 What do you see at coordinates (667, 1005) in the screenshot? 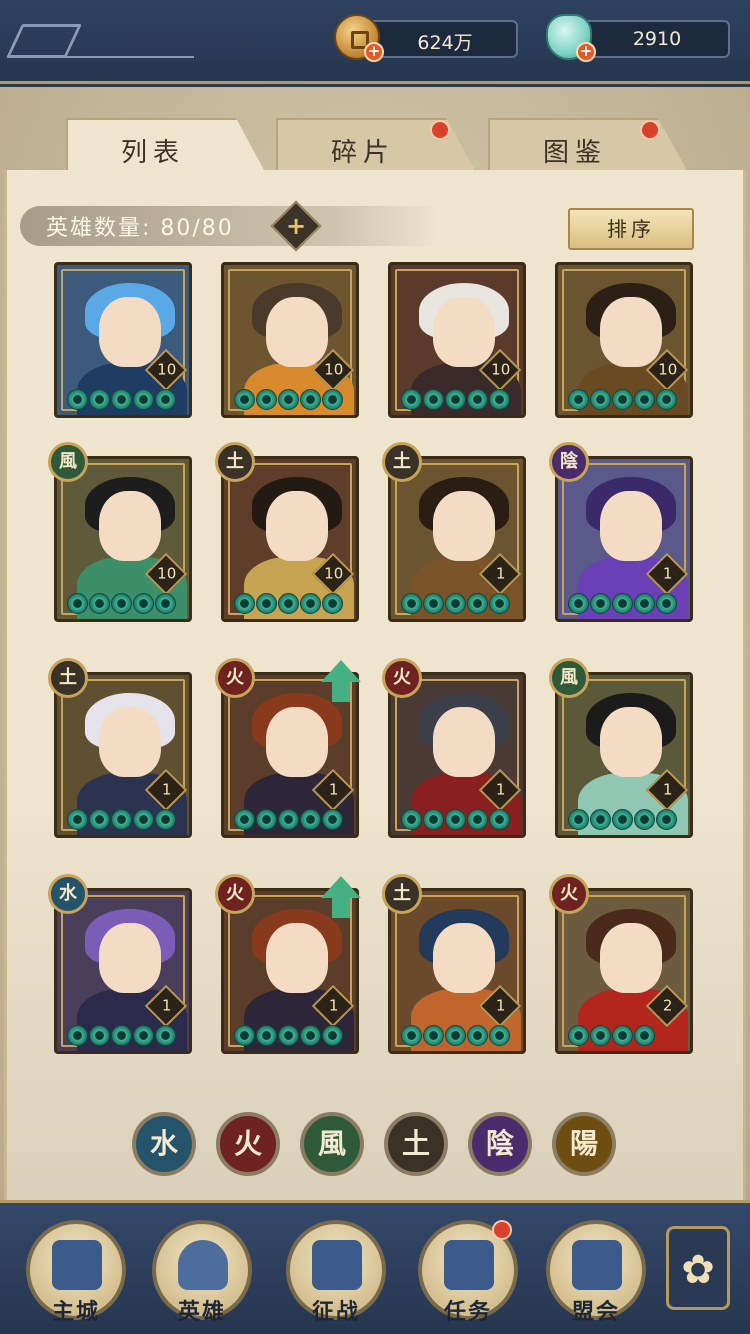
I see `hero-level: 2` at bounding box center [667, 1005].